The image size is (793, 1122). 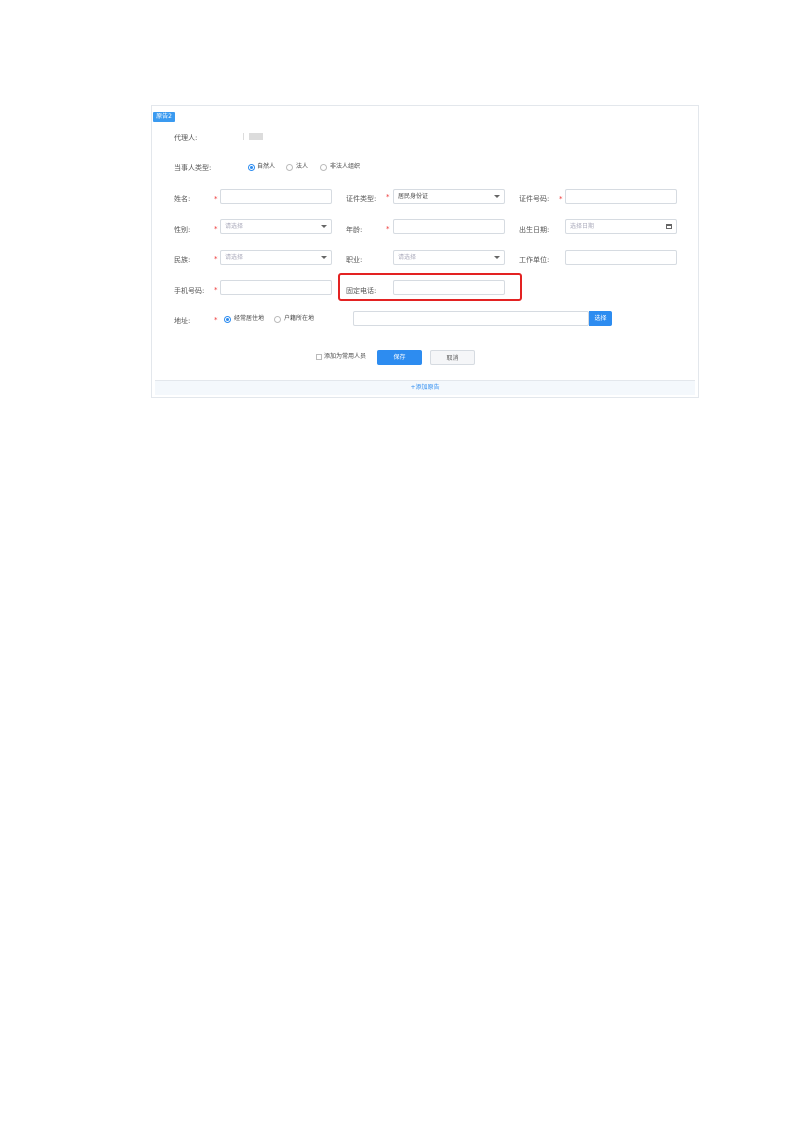 What do you see at coordinates (182, 321) in the screenshot?
I see `address-label: 地址:` at bounding box center [182, 321].